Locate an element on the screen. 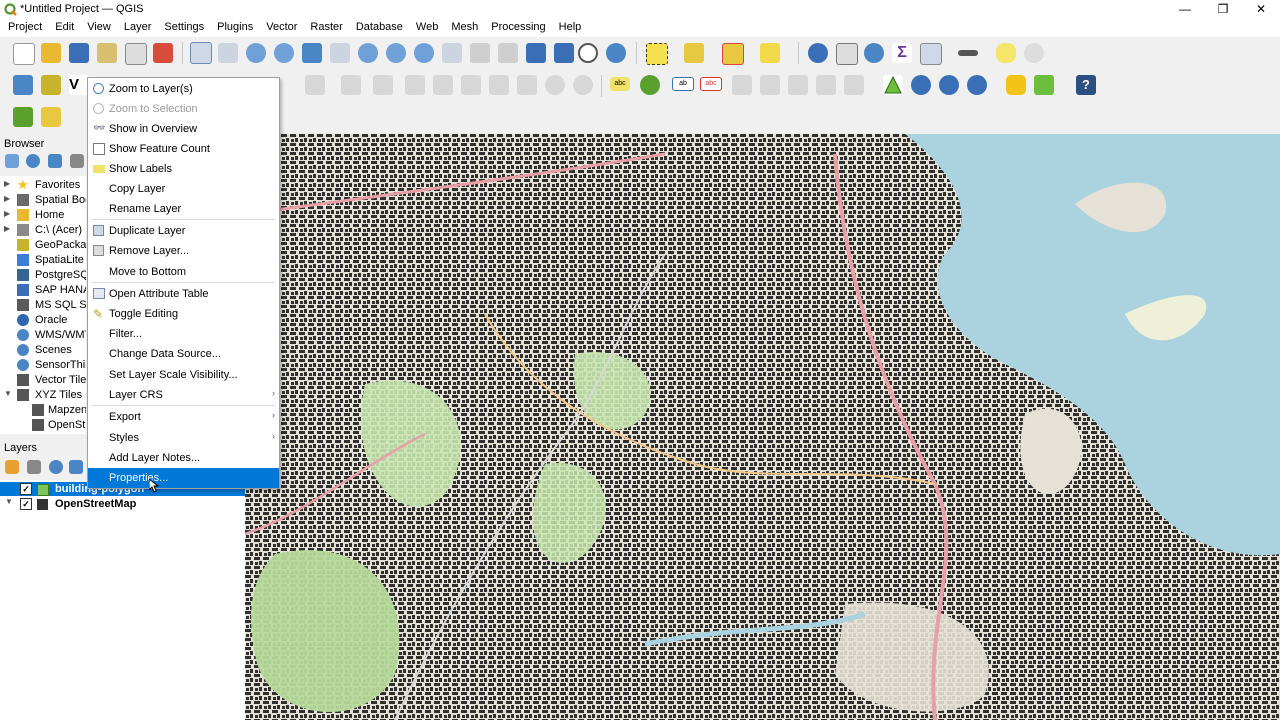 Image resolution: width=1280 pixels, height=720 pixels. browser-item-vector-tiles: Vector Tiles is located at coordinates (43, 380).